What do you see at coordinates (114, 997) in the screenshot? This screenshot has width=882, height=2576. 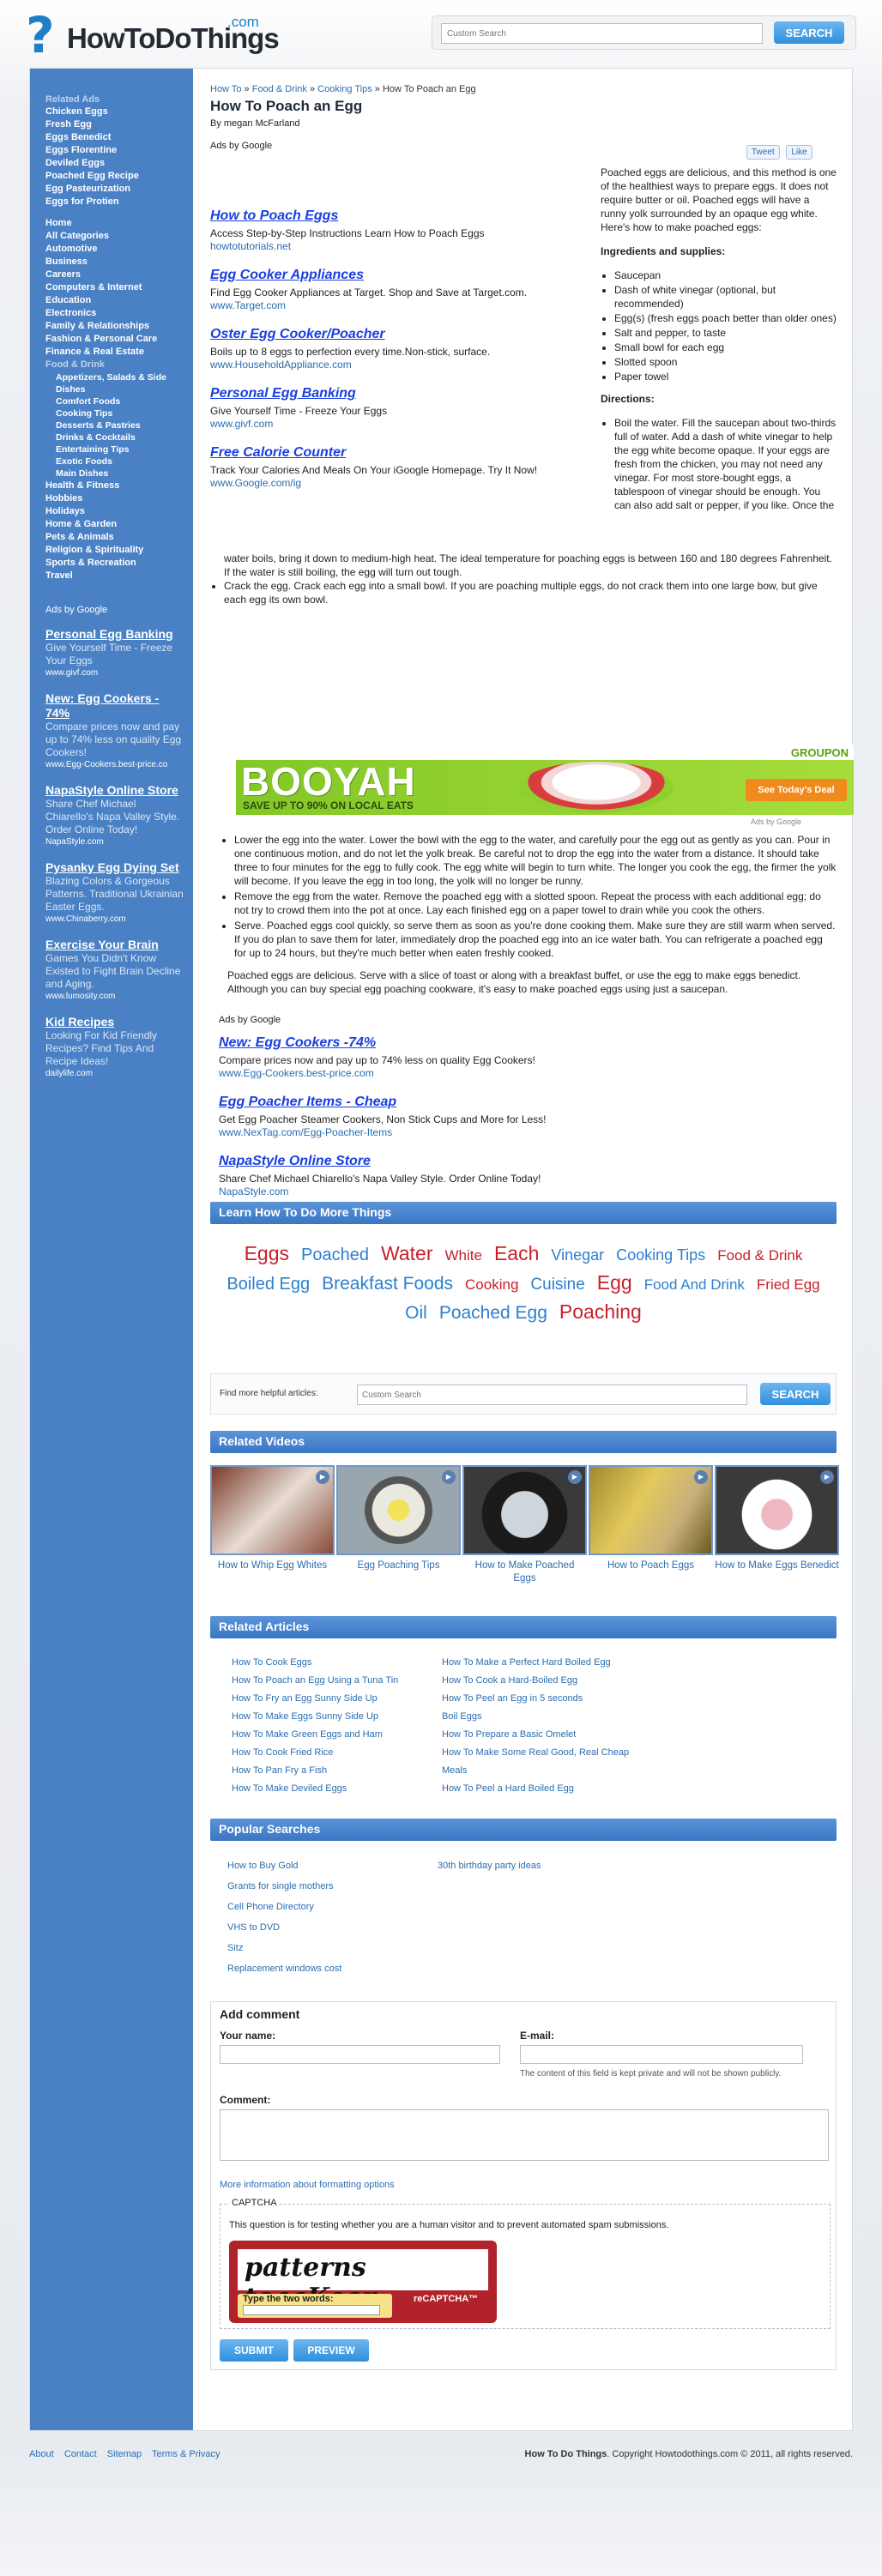 I see `sidebar-ad-url: www.lumosity.com` at bounding box center [114, 997].